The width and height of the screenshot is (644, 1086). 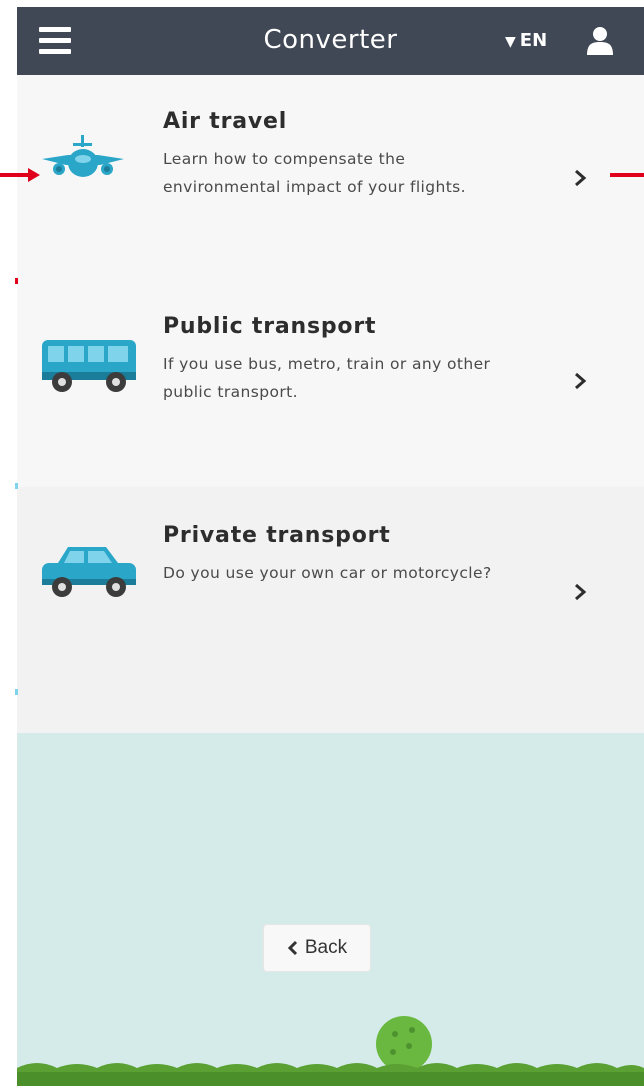 What do you see at coordinates (330, 713) in the screenshot?
I see `list-item-non-motorized-transport` at bounding box center [330, 713].